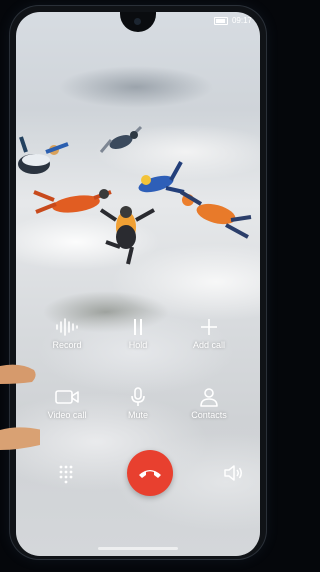 This screenshot has height=572, width=320. Describe the element at coordinates (43, 155) in the screenshot. I see `skydiver-left` at that location.